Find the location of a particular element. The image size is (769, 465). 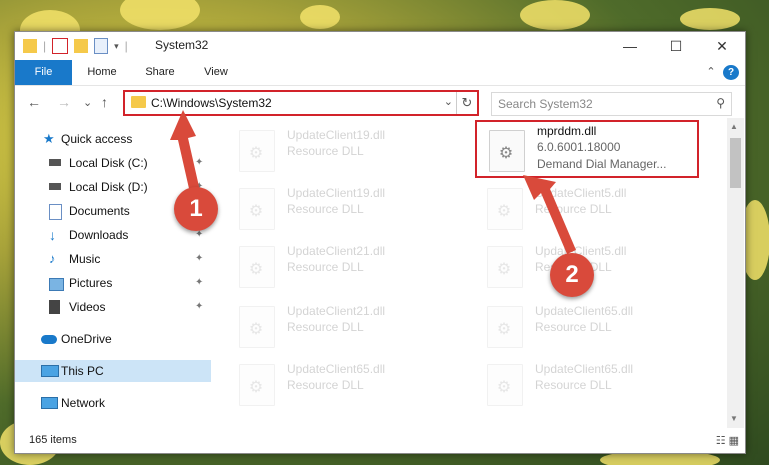

callout-badge-2: 2 is located at coordinates (572, 275).